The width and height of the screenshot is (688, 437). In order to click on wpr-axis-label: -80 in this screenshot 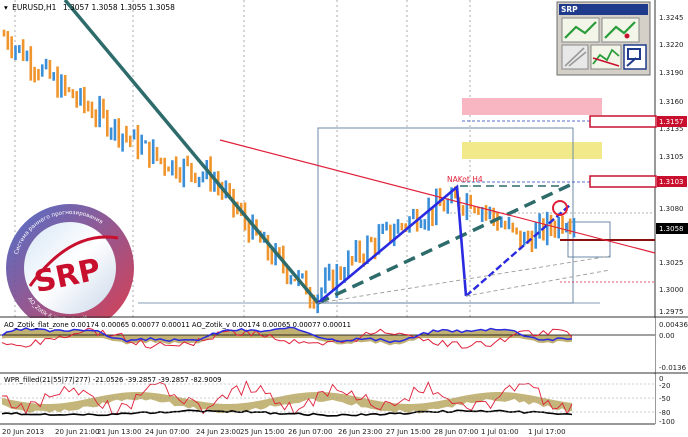, I will do `click(664, 413)`.